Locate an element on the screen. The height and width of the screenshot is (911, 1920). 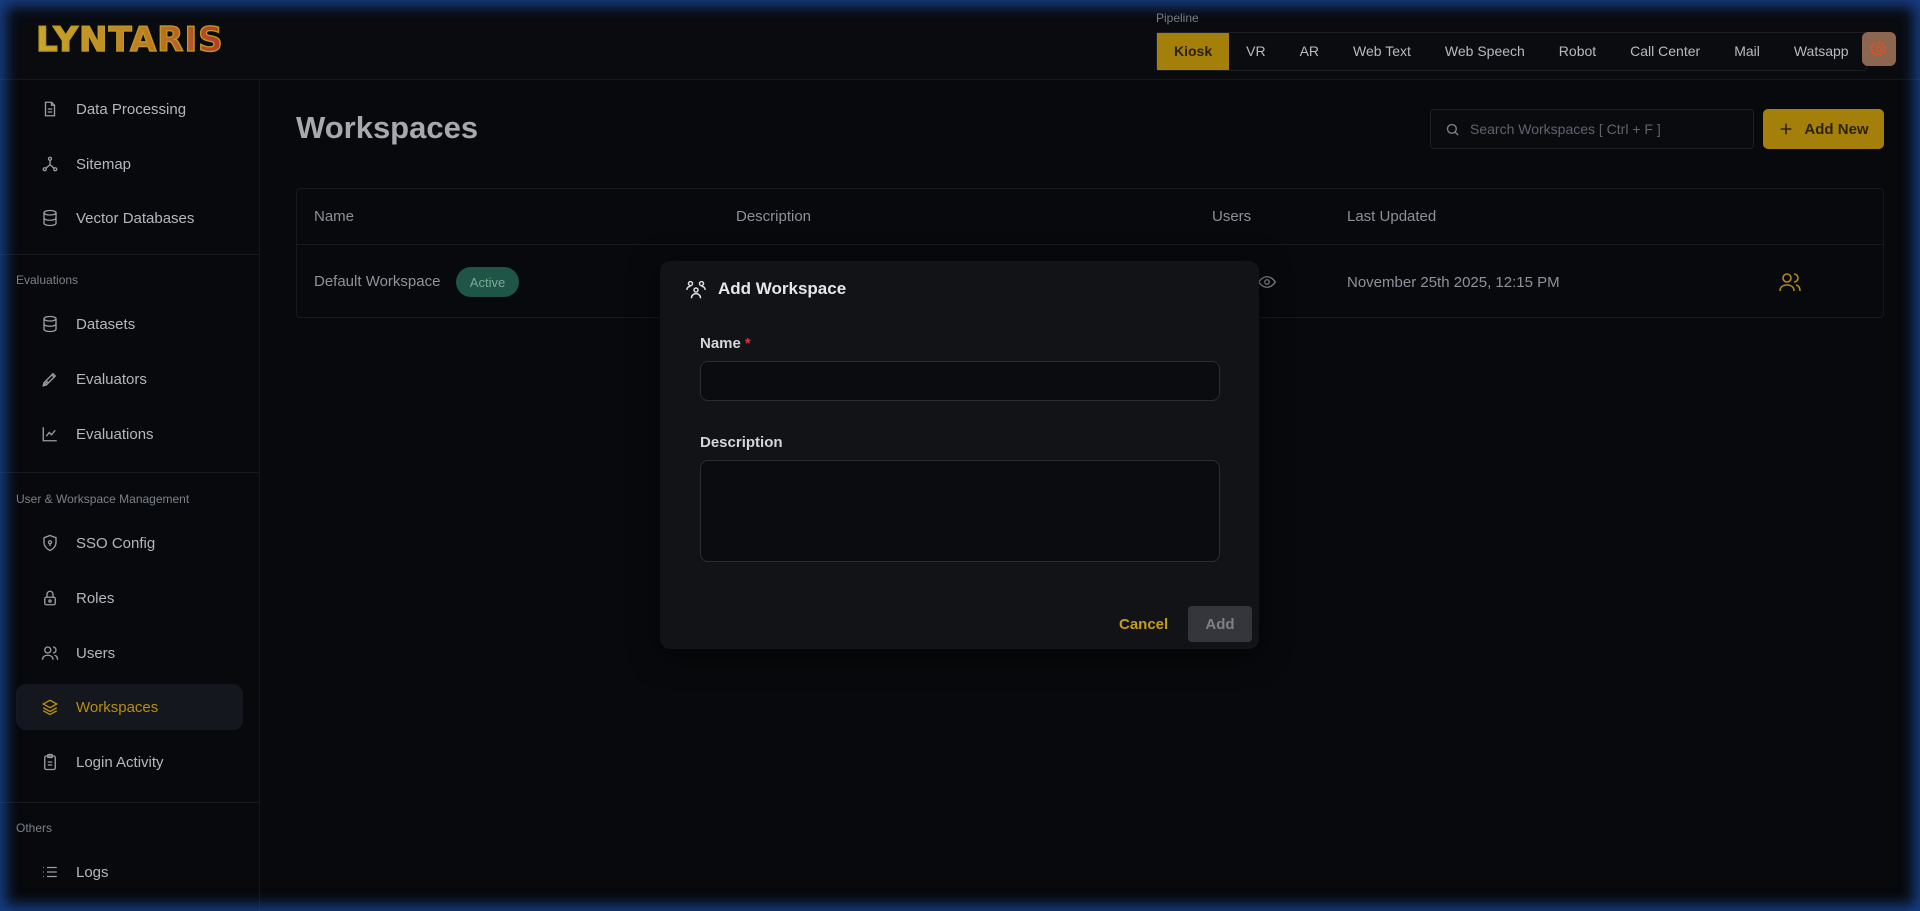
required-mark: * is located at coordinates (747, 343).